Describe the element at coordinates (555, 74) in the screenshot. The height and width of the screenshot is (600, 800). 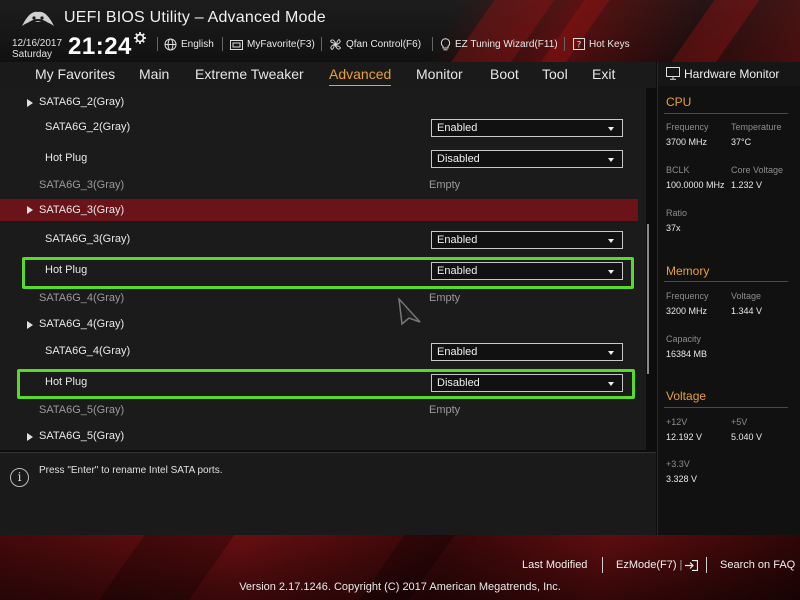
I see `tab-tool: Tool` at that location.